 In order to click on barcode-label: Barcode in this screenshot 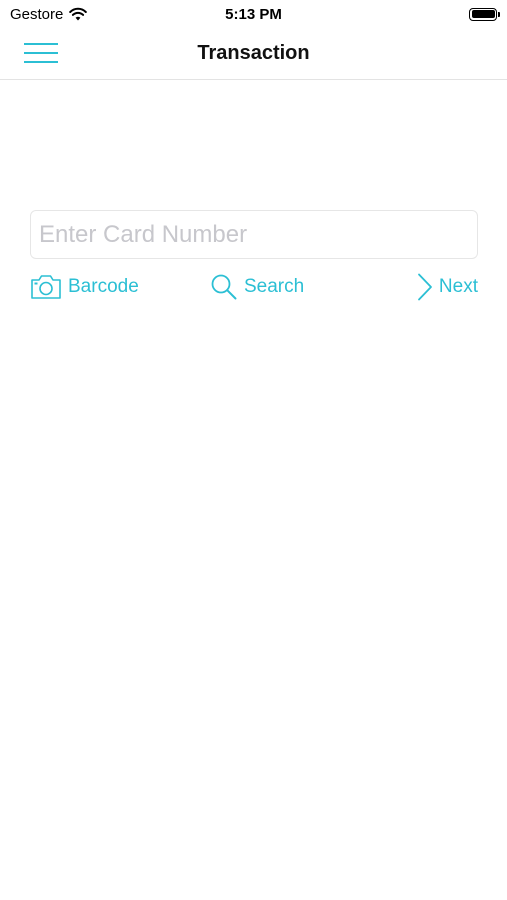, I will do `click(103, 286)`.